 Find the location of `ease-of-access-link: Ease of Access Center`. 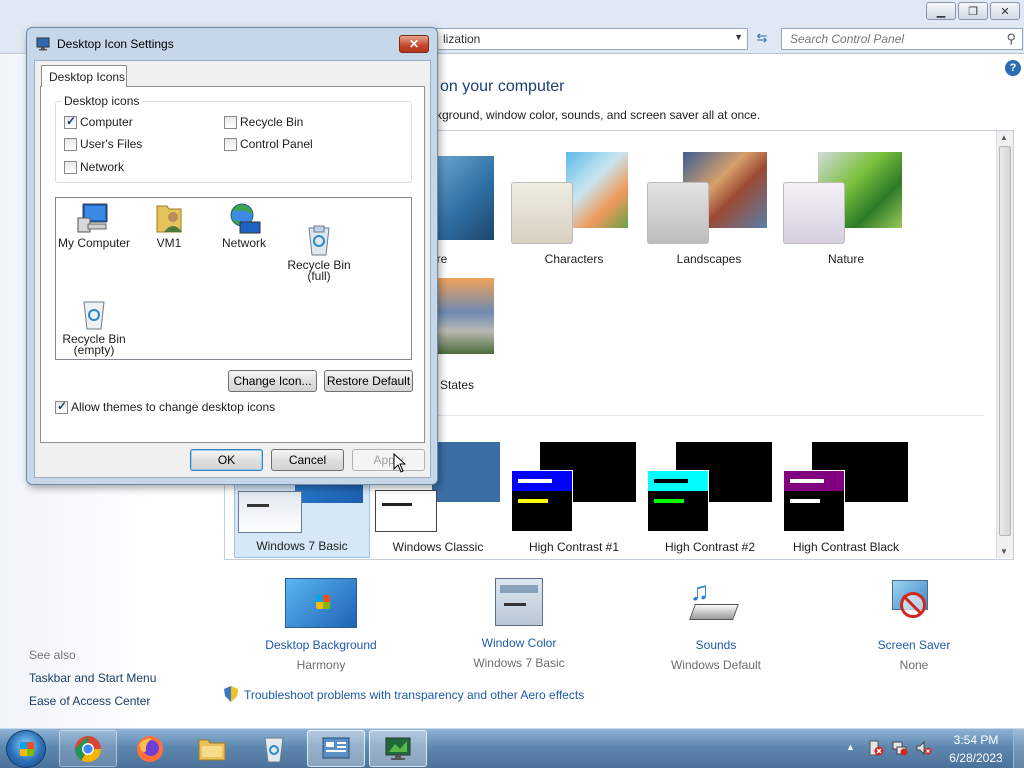

ease-of-access-link: Ease of Access Center is located at coordinates (89, 701).